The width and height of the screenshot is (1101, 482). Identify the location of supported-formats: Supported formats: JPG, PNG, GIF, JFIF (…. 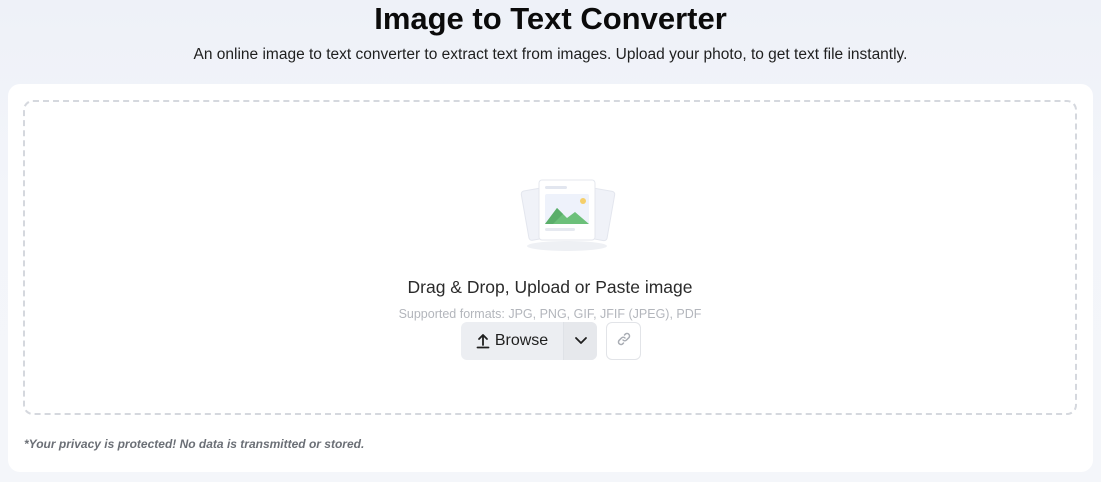
(550, 314).